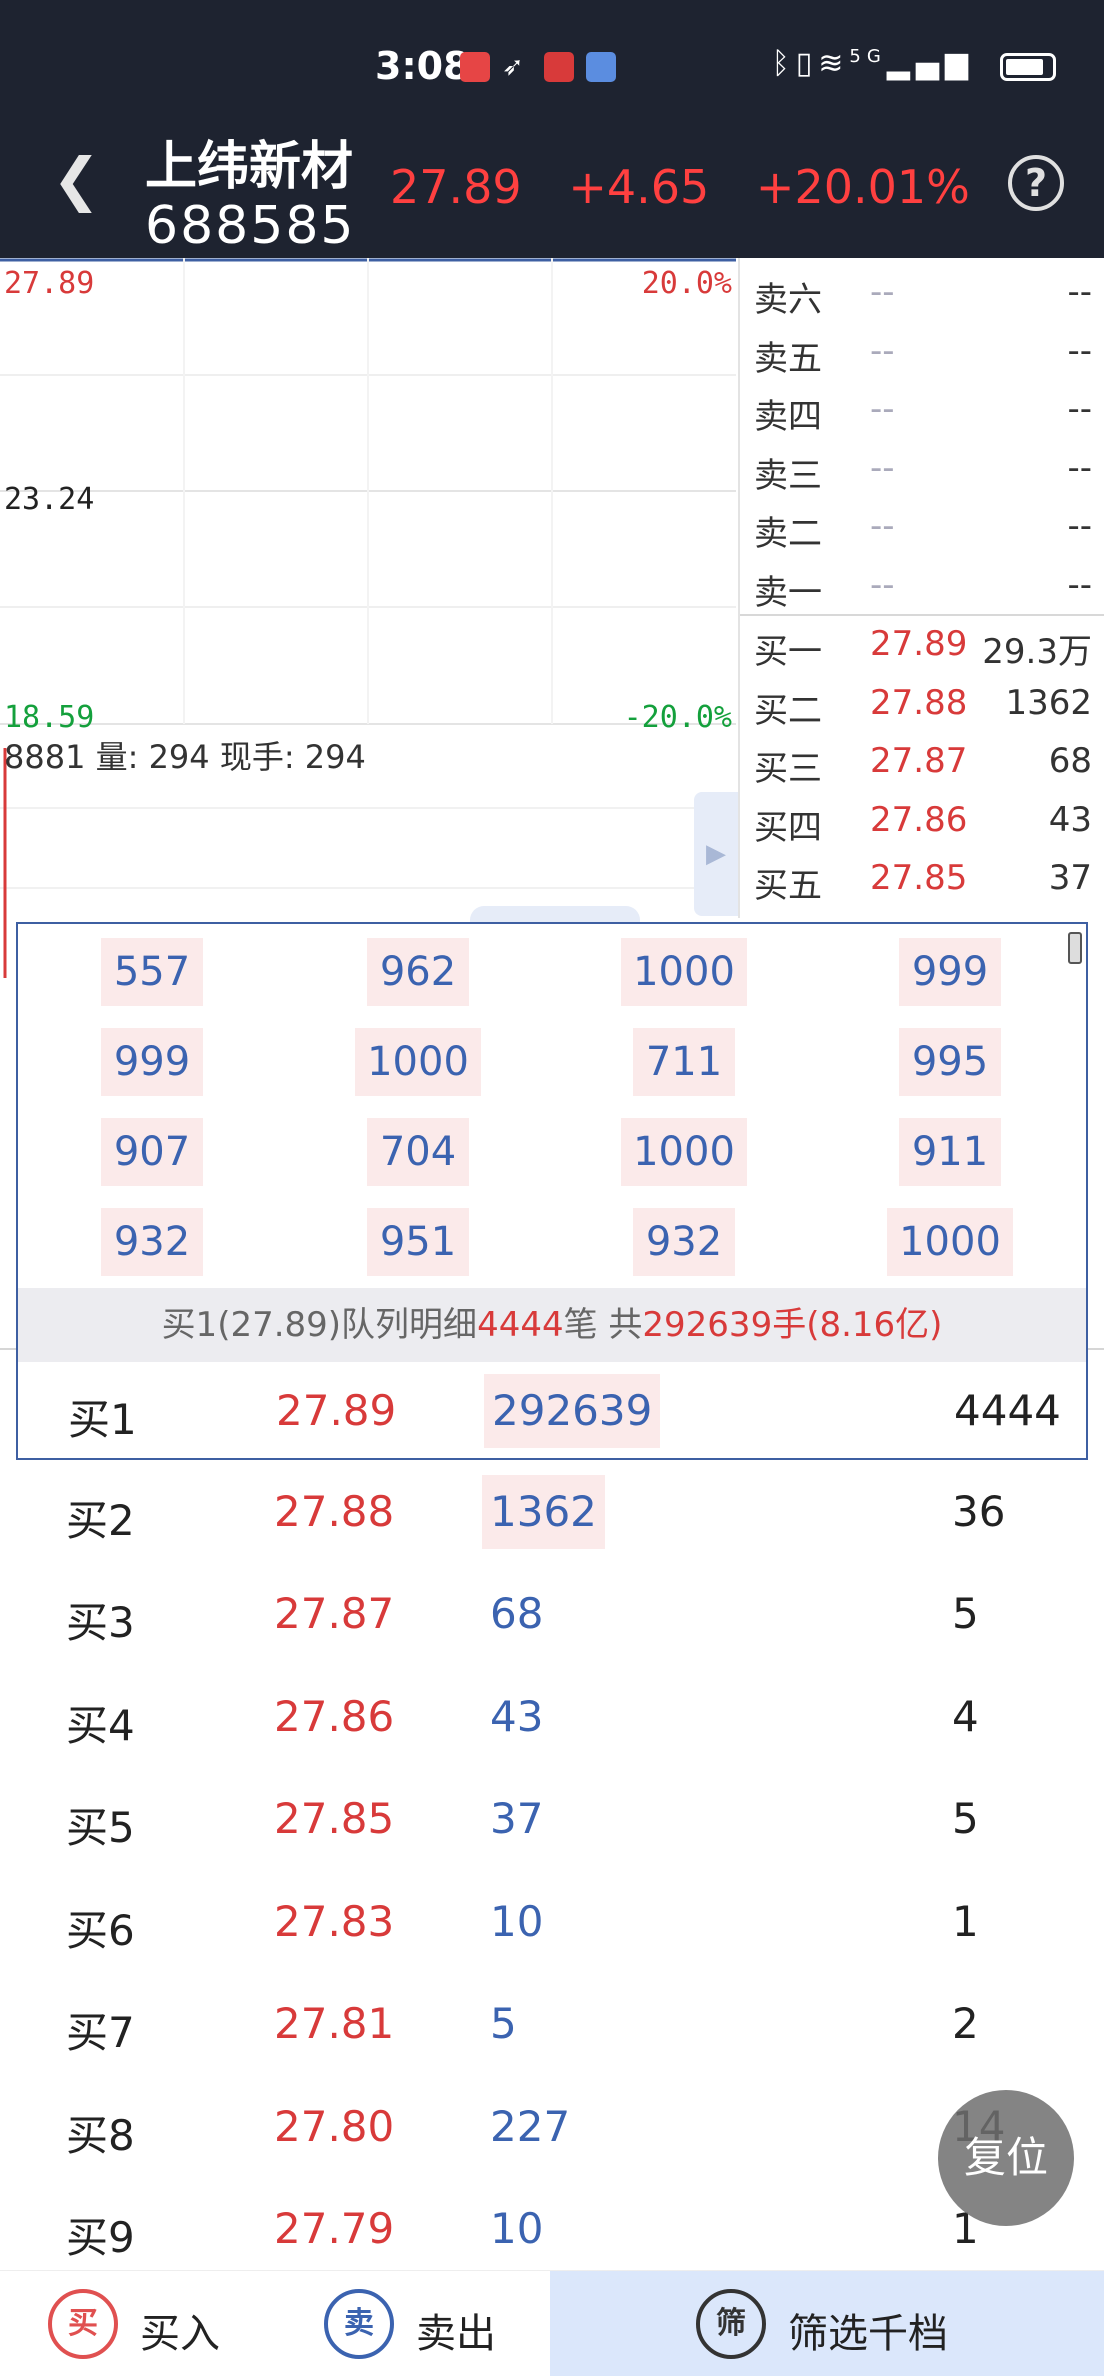  What do you see at coordinates (919, 702) in the screenshot?
I see `buy-level-price: 27.88` at bounding box center [919, 702].